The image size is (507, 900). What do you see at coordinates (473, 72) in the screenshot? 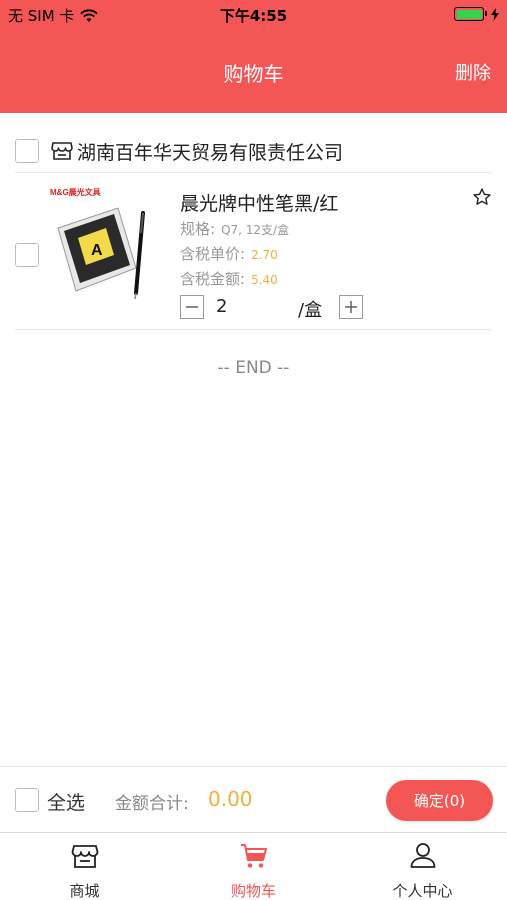
I see `delete-button: 删除` at bounding box center [473, 72].